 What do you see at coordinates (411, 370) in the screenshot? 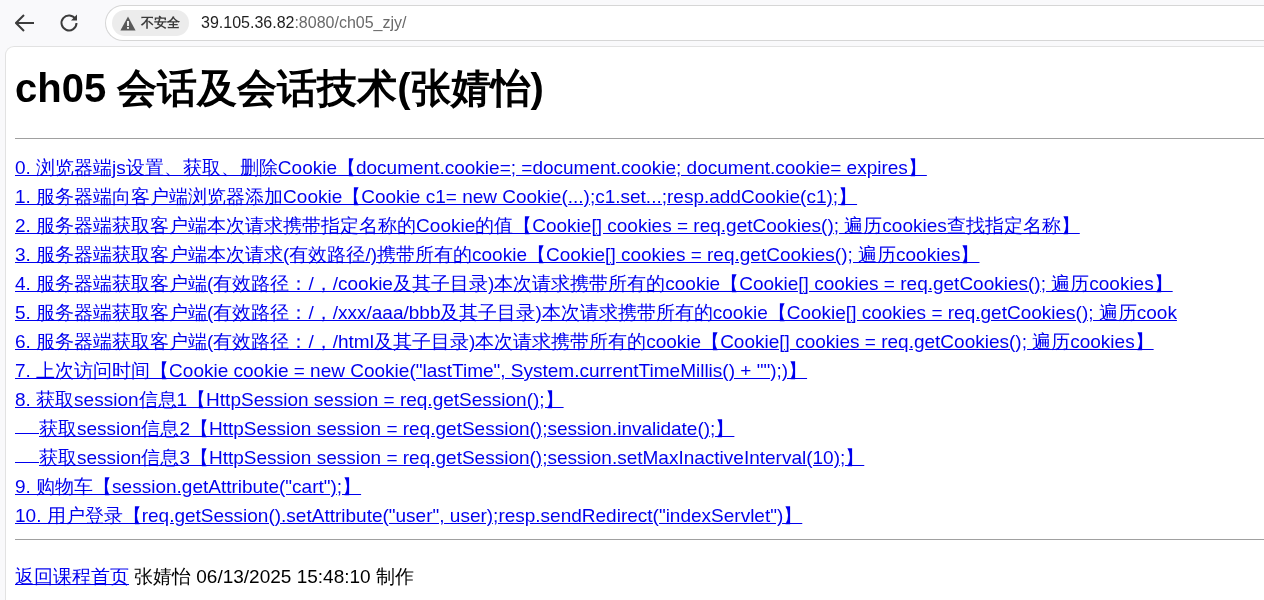
I see `nav-link: 7. 上次访问时间【Cookie cookie = new Cookie("lastTime", System.currentTimeMillis() + "");)】` at bounding box center [411, 370].